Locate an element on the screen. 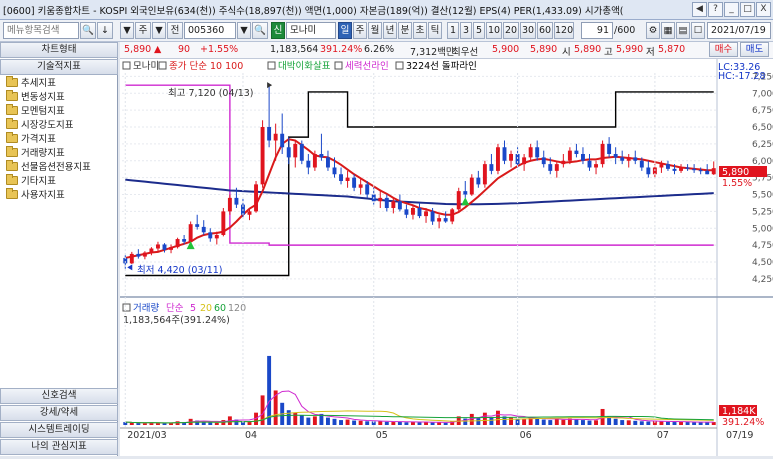  system-trading-button: 시스템트레이딩 is located at coordinates (59, 430).